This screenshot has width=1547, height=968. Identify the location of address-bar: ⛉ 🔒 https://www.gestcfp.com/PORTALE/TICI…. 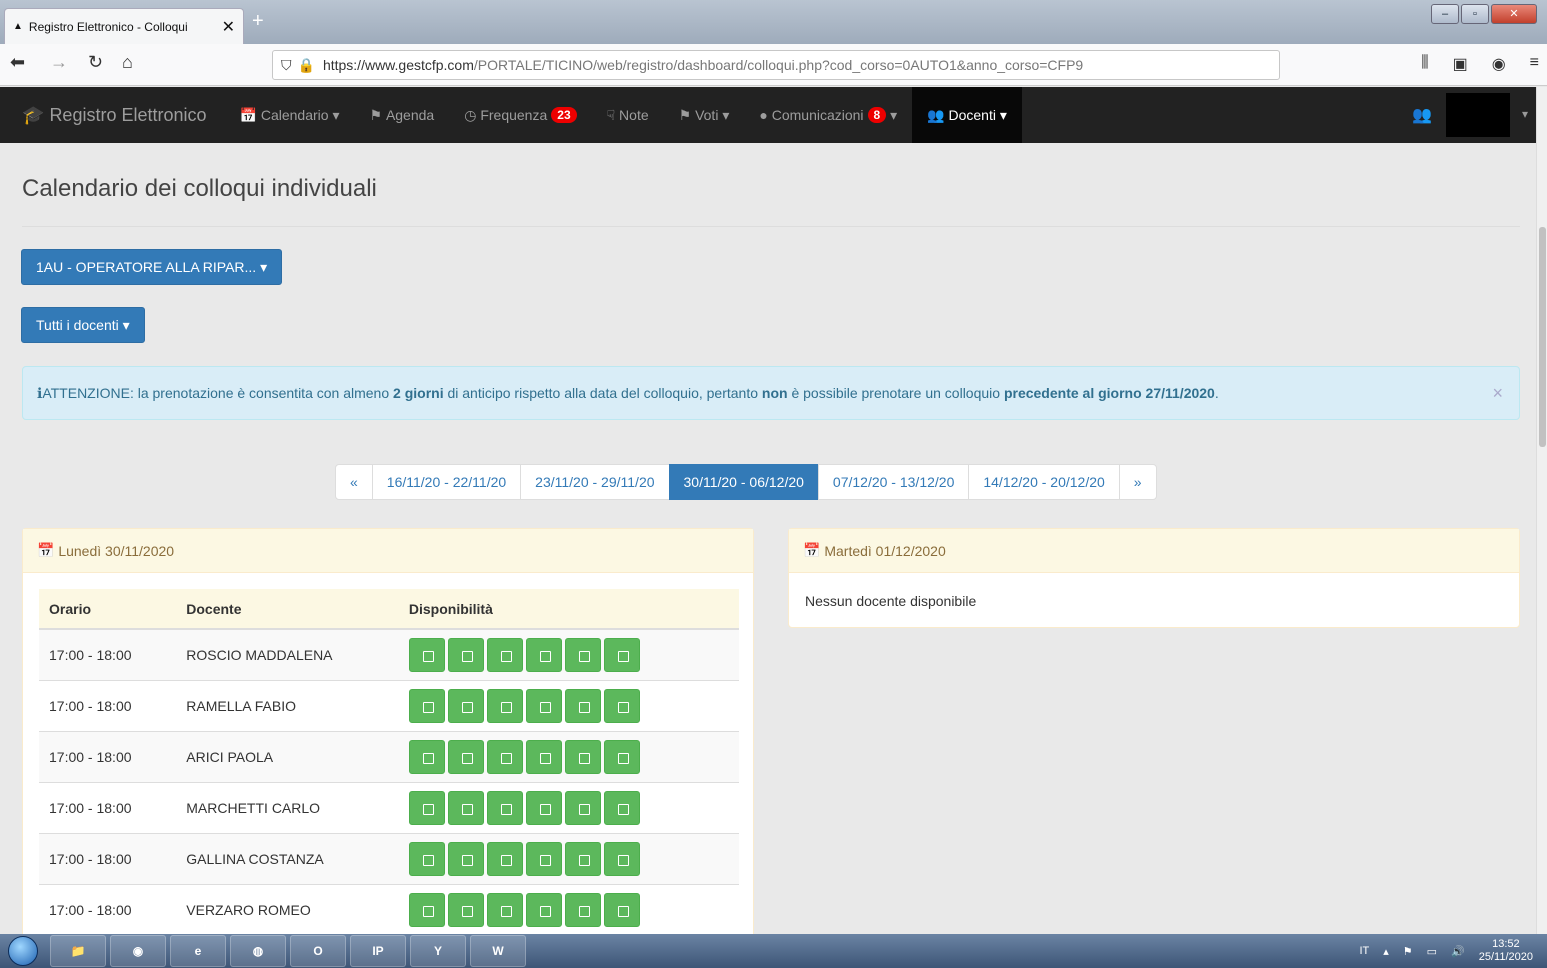
(776, 65).